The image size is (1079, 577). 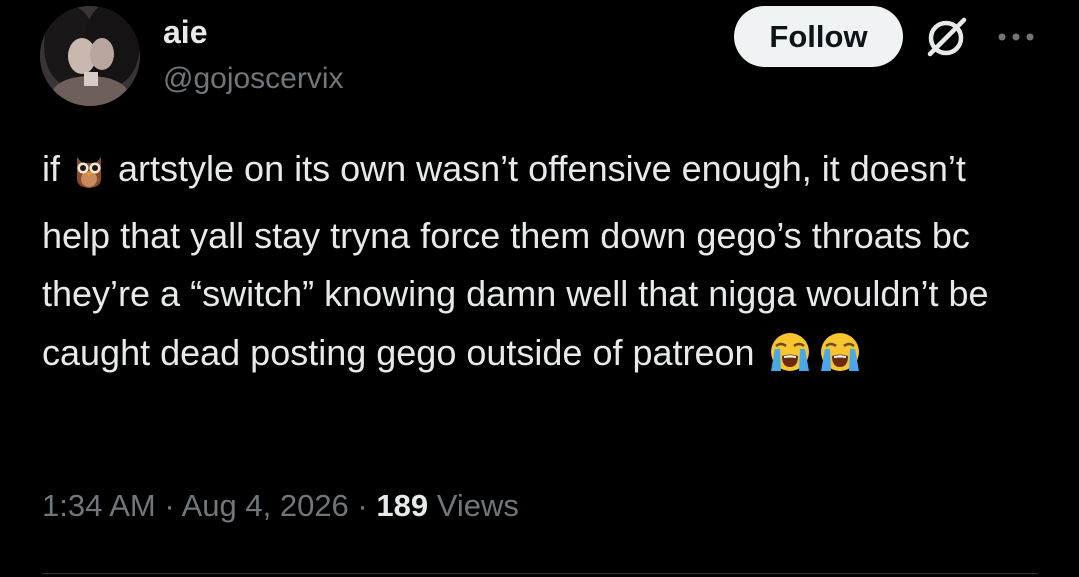 I want to click on views-label: Views, so click(x=473, y=505).